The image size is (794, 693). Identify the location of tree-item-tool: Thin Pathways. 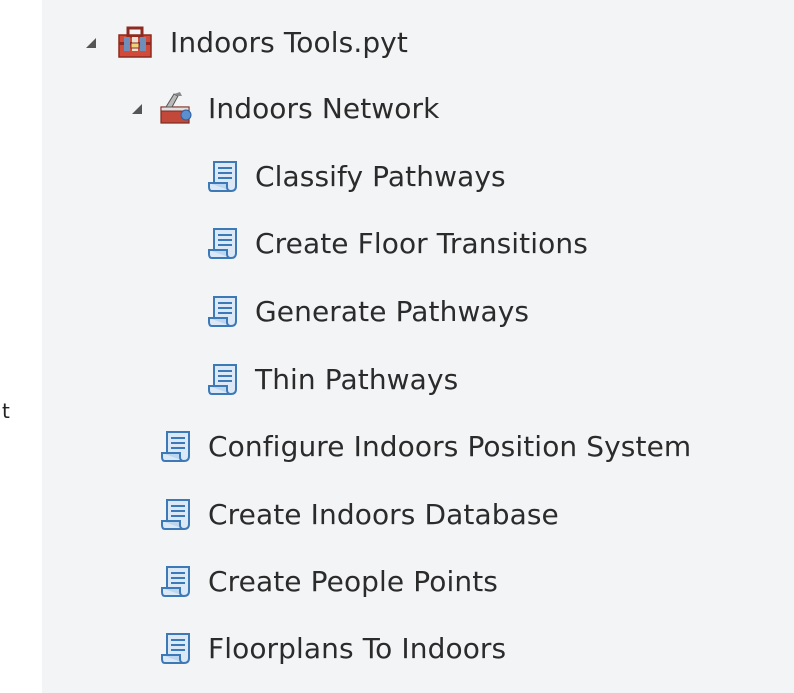
(331, 379).